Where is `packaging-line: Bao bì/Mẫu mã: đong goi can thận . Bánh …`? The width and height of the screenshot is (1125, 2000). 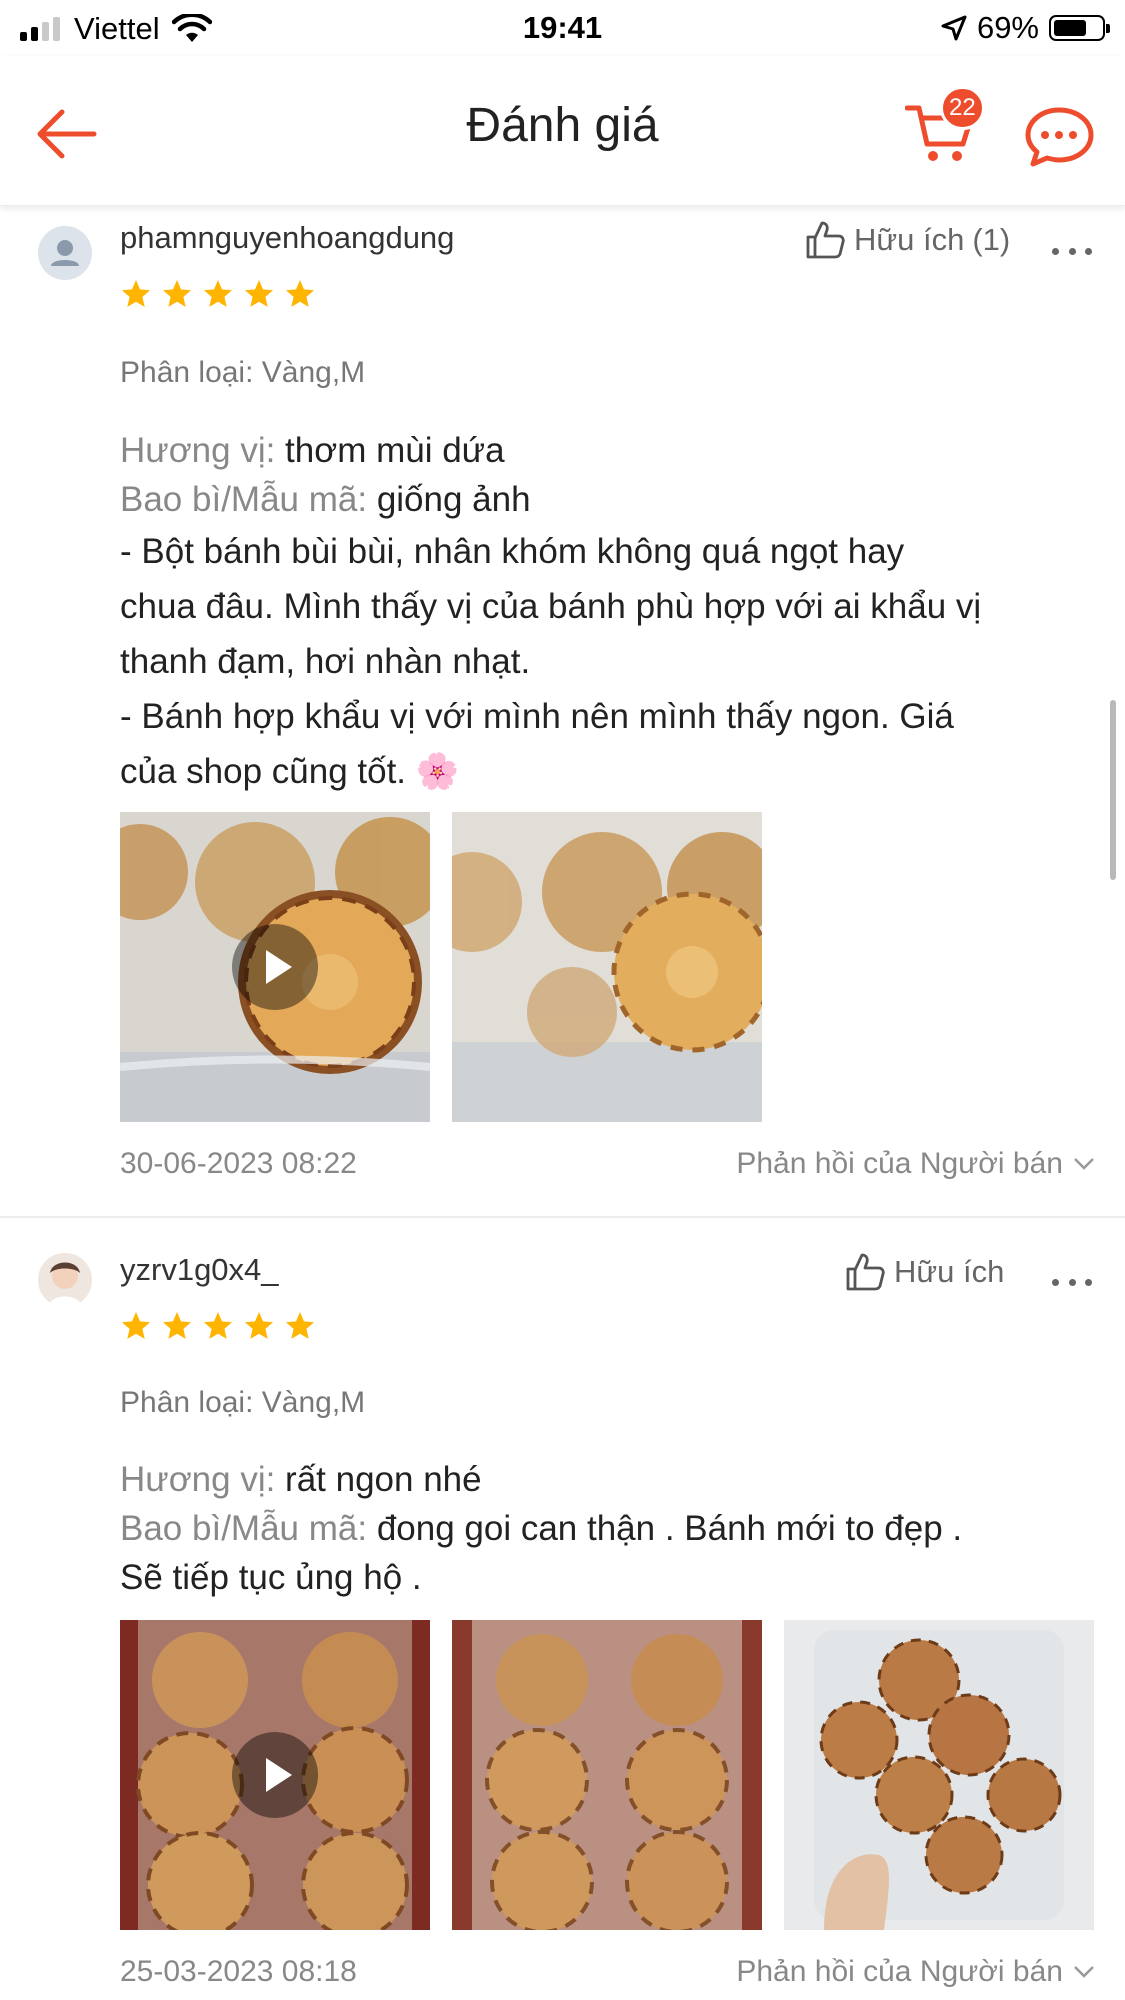 packaging-line: Bao bì/Mẫu mã: đong goi can thận . Bánh … is located at coordinates (600, 1528).